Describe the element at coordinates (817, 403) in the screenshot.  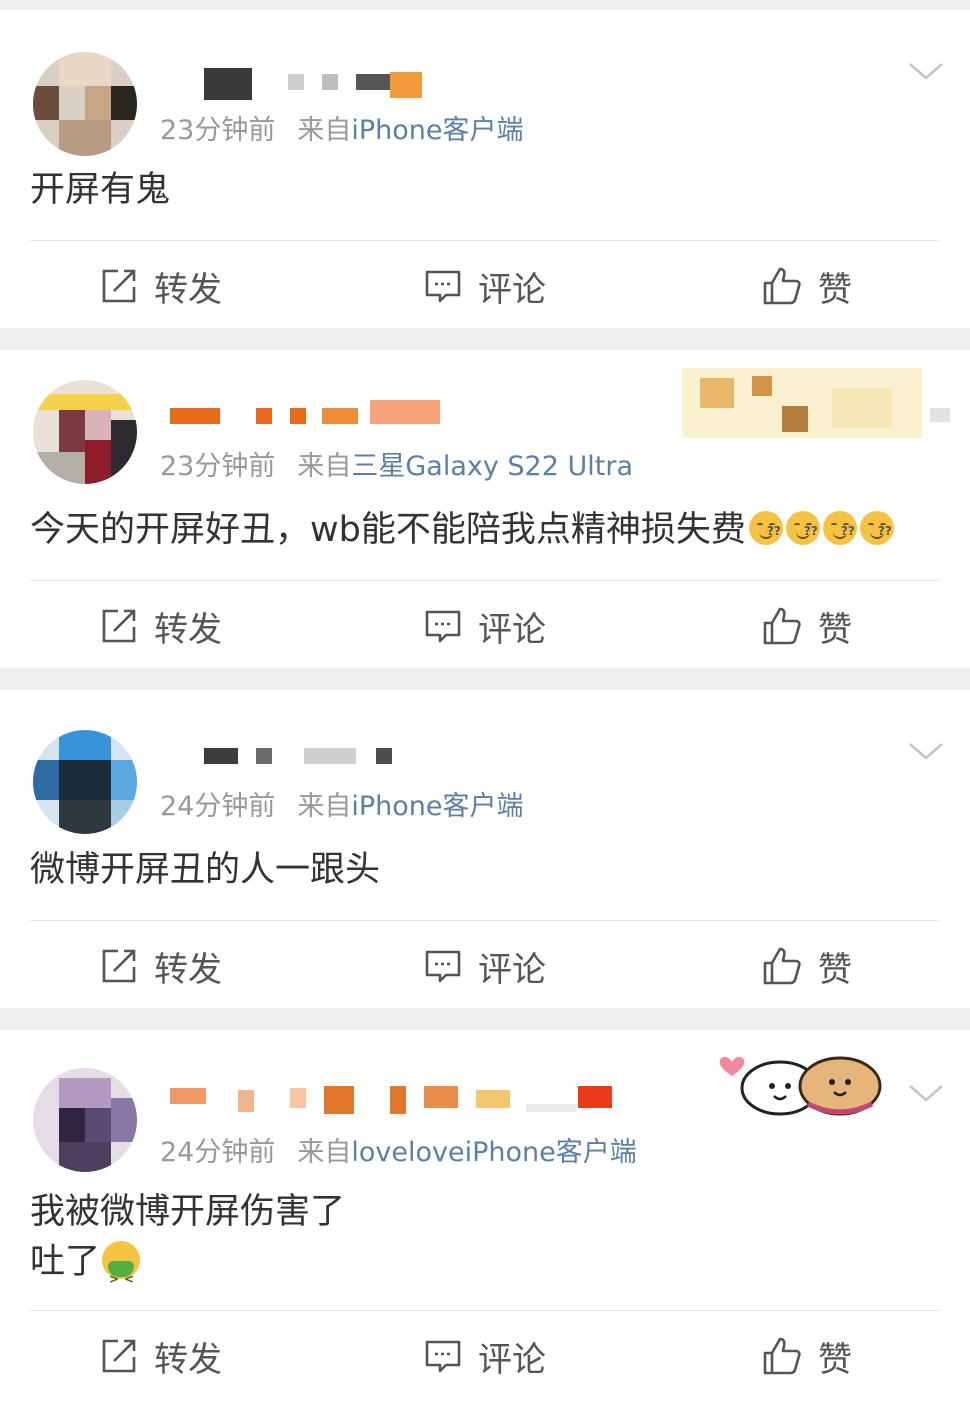
I see `decoration-redacted` at that location.